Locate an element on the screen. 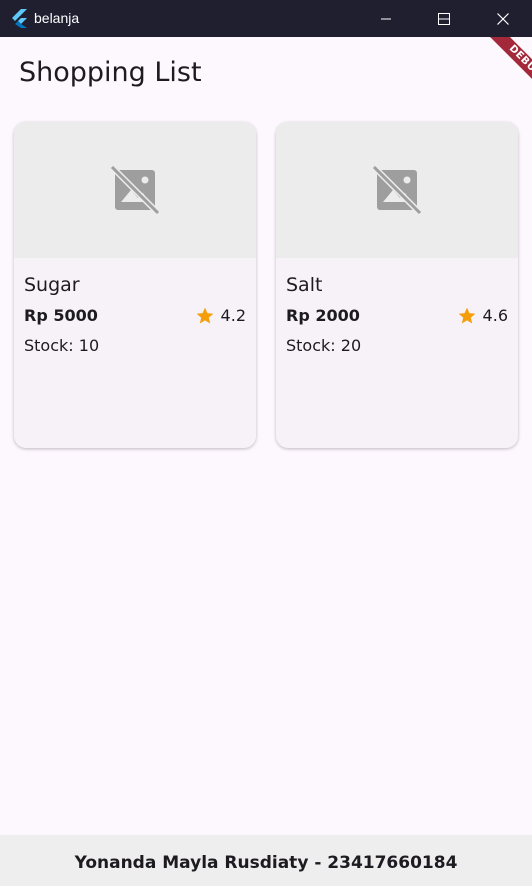 The height and width of the screenshot is (886, 532). rating-value: 4.6 is located at coordinates (495, 315).